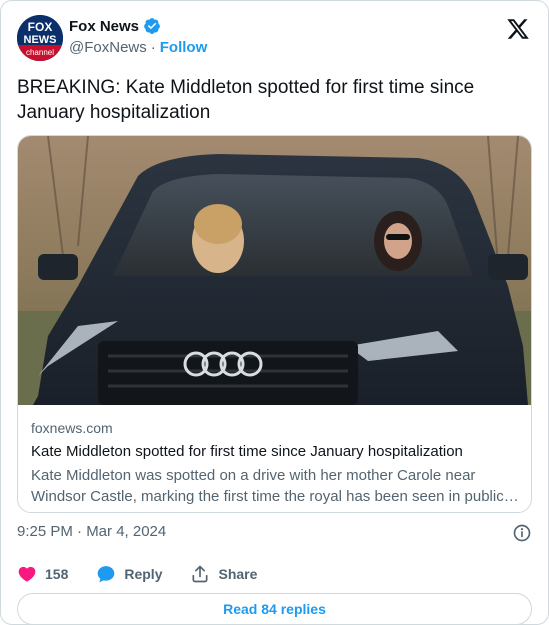  Describe the element at coordinates (42, 574) in the screenshot. I see `like-button: 158` at that location.